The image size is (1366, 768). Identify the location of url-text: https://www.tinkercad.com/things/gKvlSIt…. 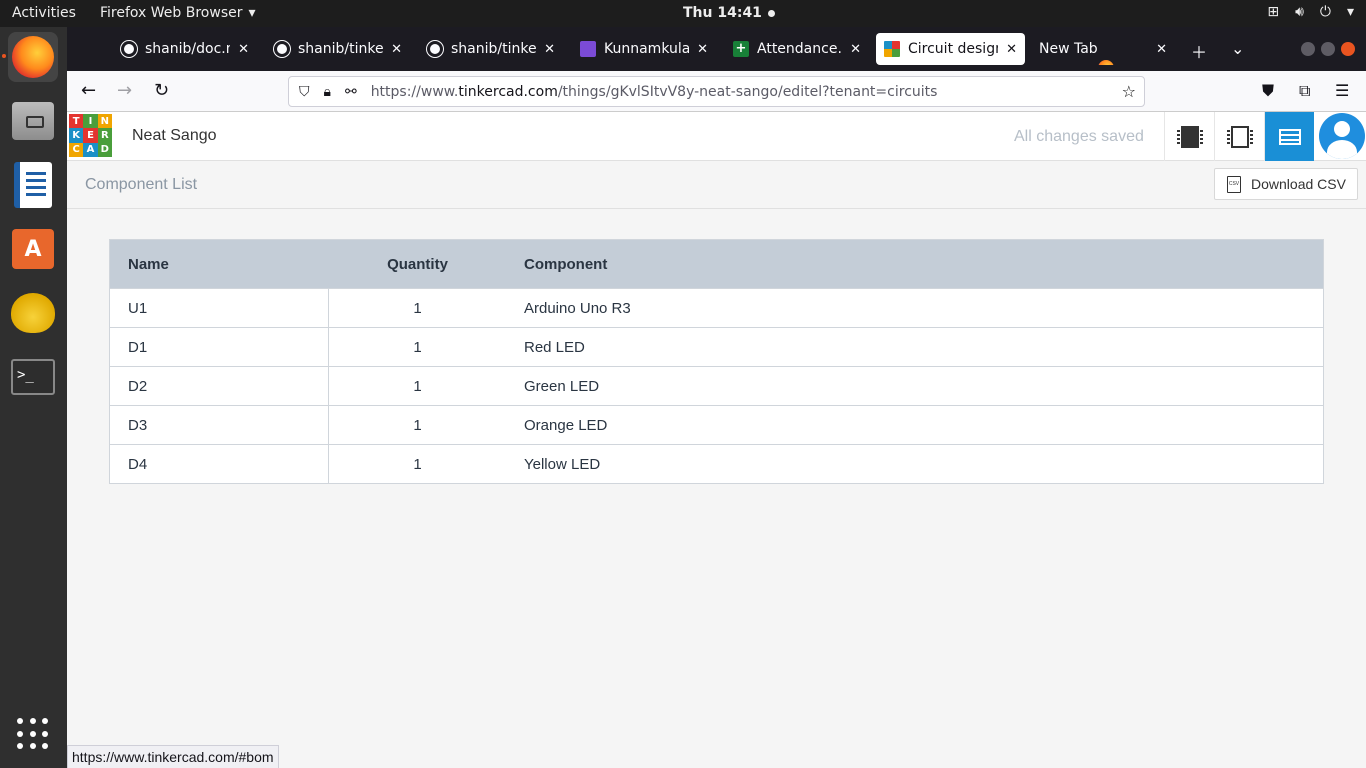
(654, 92).